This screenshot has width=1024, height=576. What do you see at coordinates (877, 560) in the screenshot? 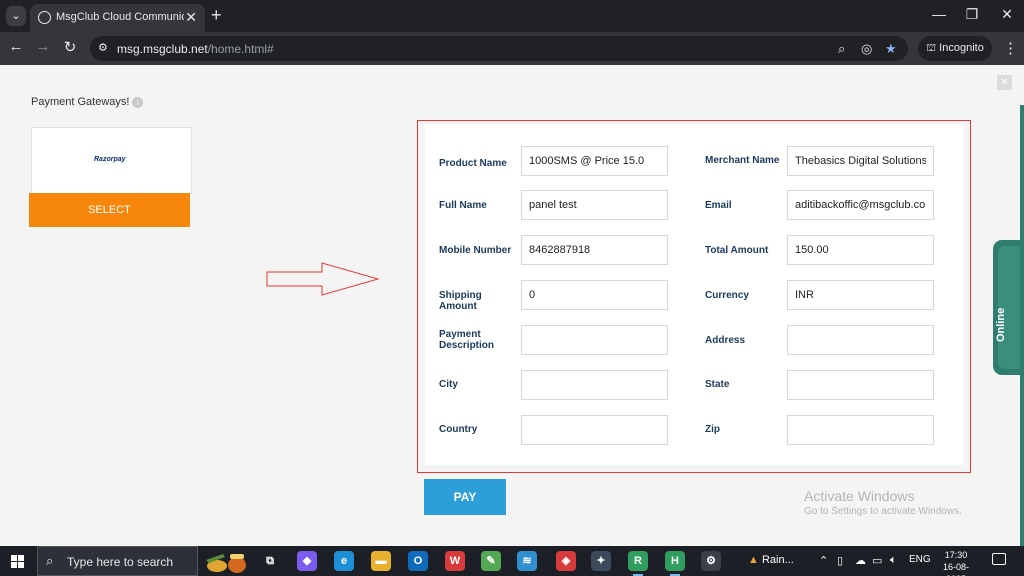
I see `tray-network-icon: ▭` at bounding box center [877, 560].